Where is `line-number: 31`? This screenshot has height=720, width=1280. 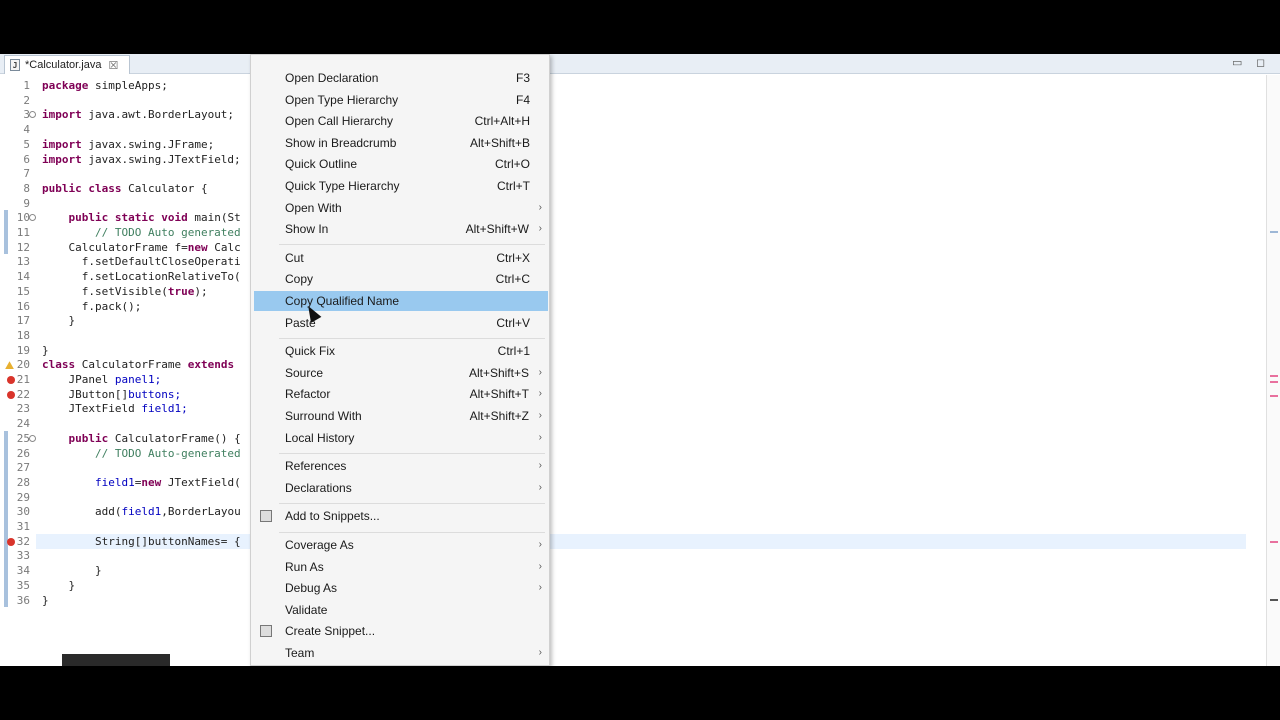 line-number: 31 is located at coordinates (23, 526).